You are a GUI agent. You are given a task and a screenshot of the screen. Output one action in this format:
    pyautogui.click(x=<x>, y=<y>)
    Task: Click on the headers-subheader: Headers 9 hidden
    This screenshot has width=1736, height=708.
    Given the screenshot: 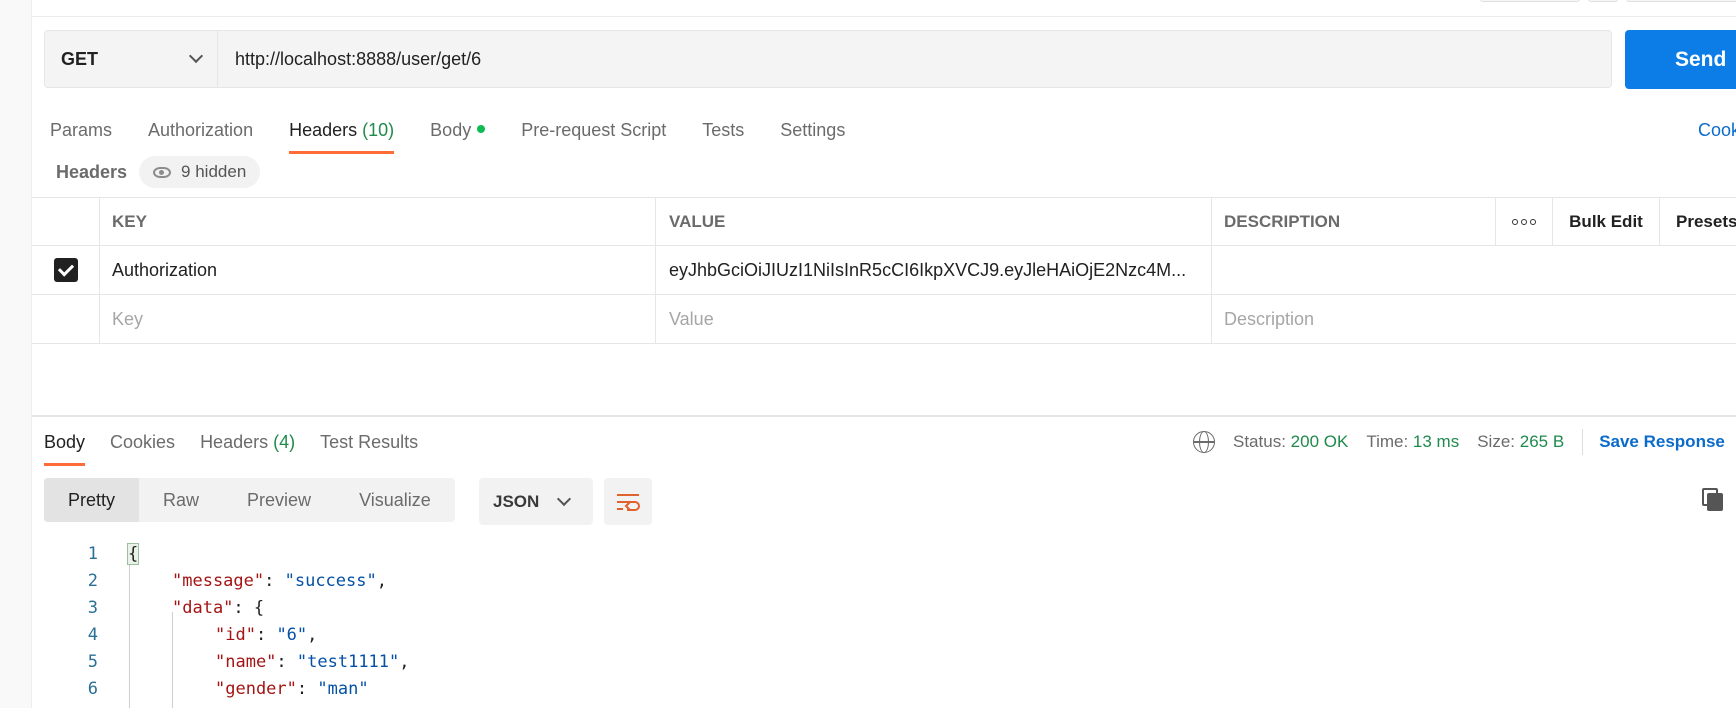 What is the action you would take?
    pyautogui.click(x=158, y=172)
    